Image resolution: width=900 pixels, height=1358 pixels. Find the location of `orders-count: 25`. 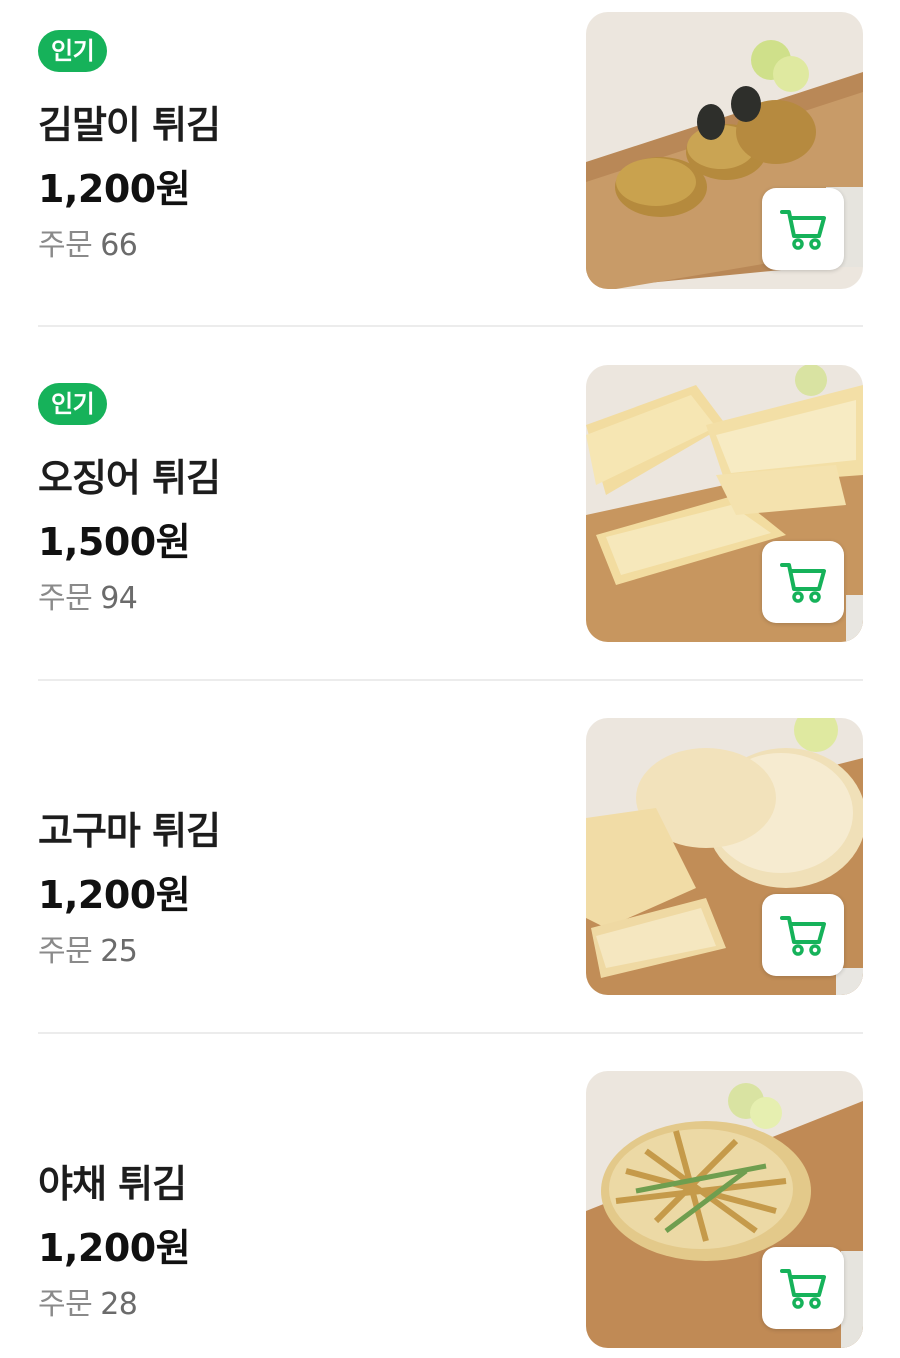

orders-count: 25 is located at coordinates (119, 951).